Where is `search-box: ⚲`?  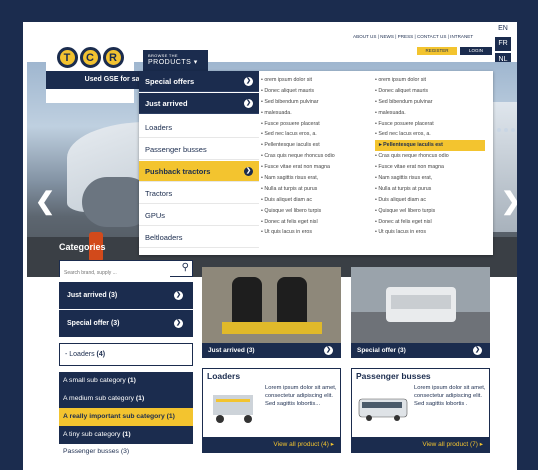
search-box: ⚲ is located at coordinates (126, 270).